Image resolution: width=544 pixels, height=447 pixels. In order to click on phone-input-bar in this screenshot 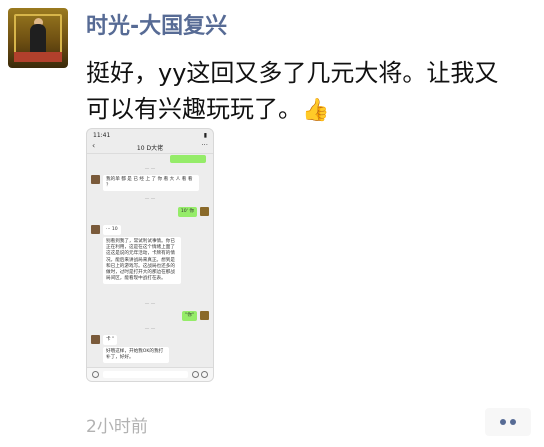, I will do `click(150, 374)`.